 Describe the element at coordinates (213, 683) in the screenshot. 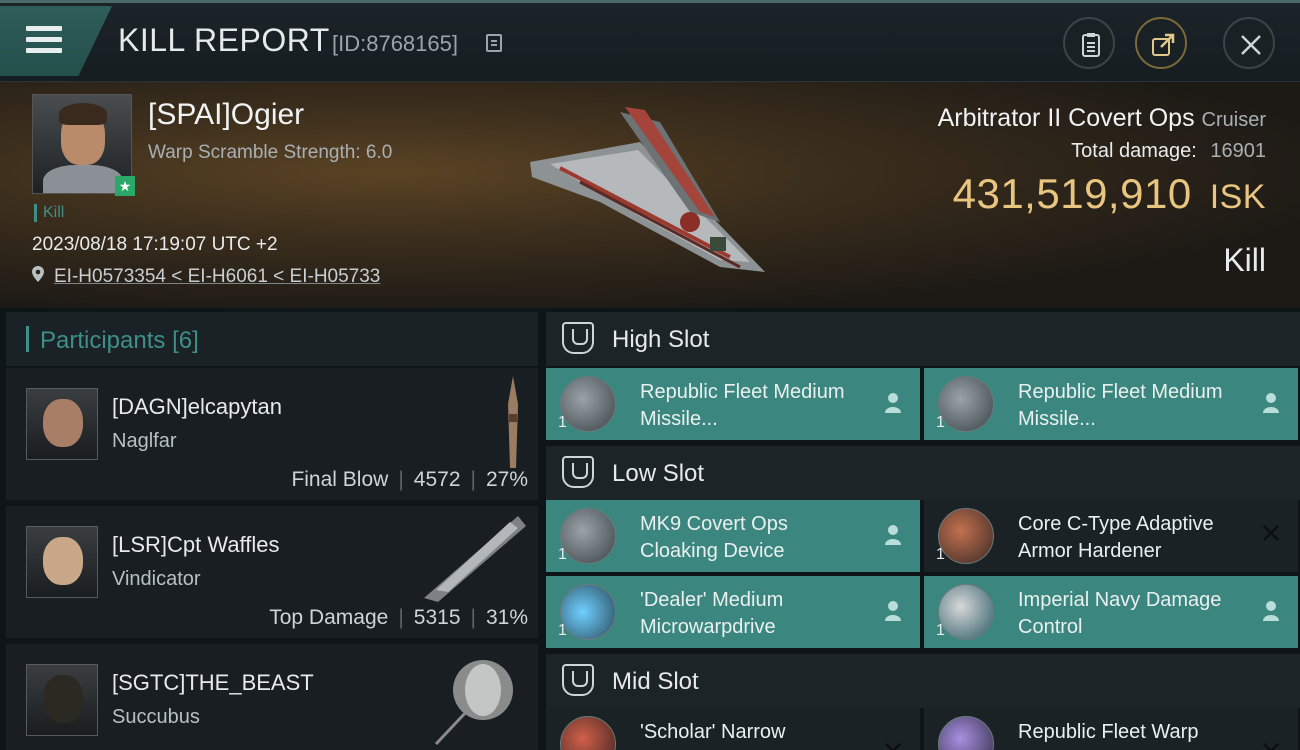

I see `participant-name: [SGTC]THE_BEAST` at that location.